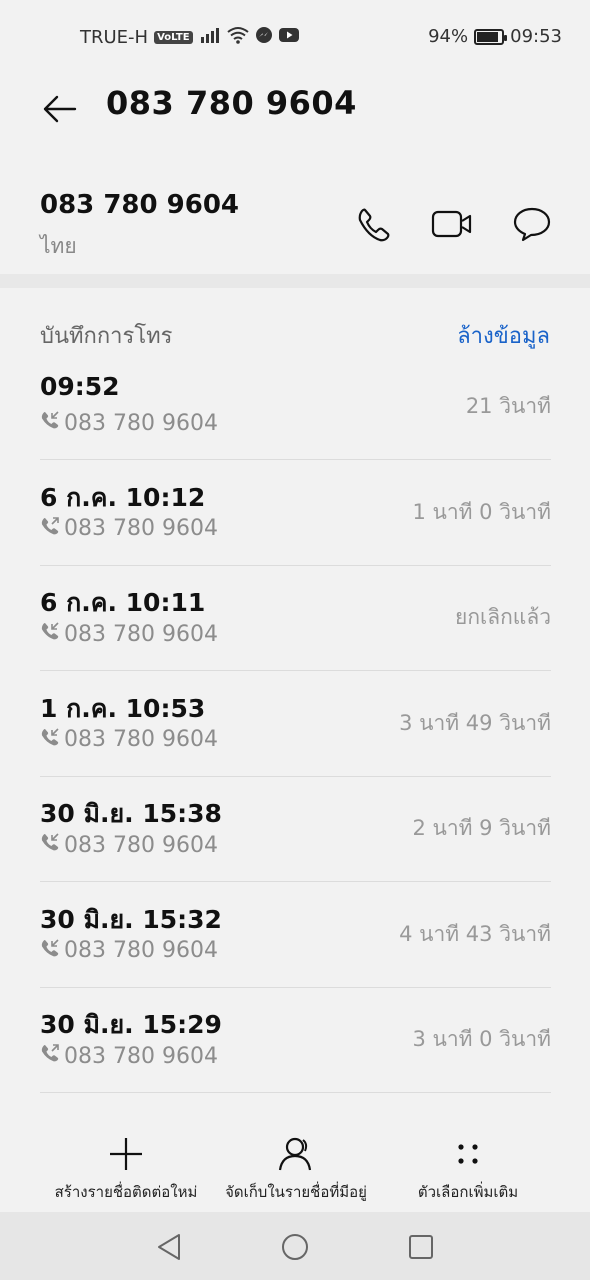 Image resolution: width=590 pixels, height=1280 pixels. What do you see at coordinates (295, 724) in the screenshot?
I see `call-log-row: 1 ก.ค. 10:53 083 780 9604 3 นาที 49 วินาที` at bounding box center [295, 724].